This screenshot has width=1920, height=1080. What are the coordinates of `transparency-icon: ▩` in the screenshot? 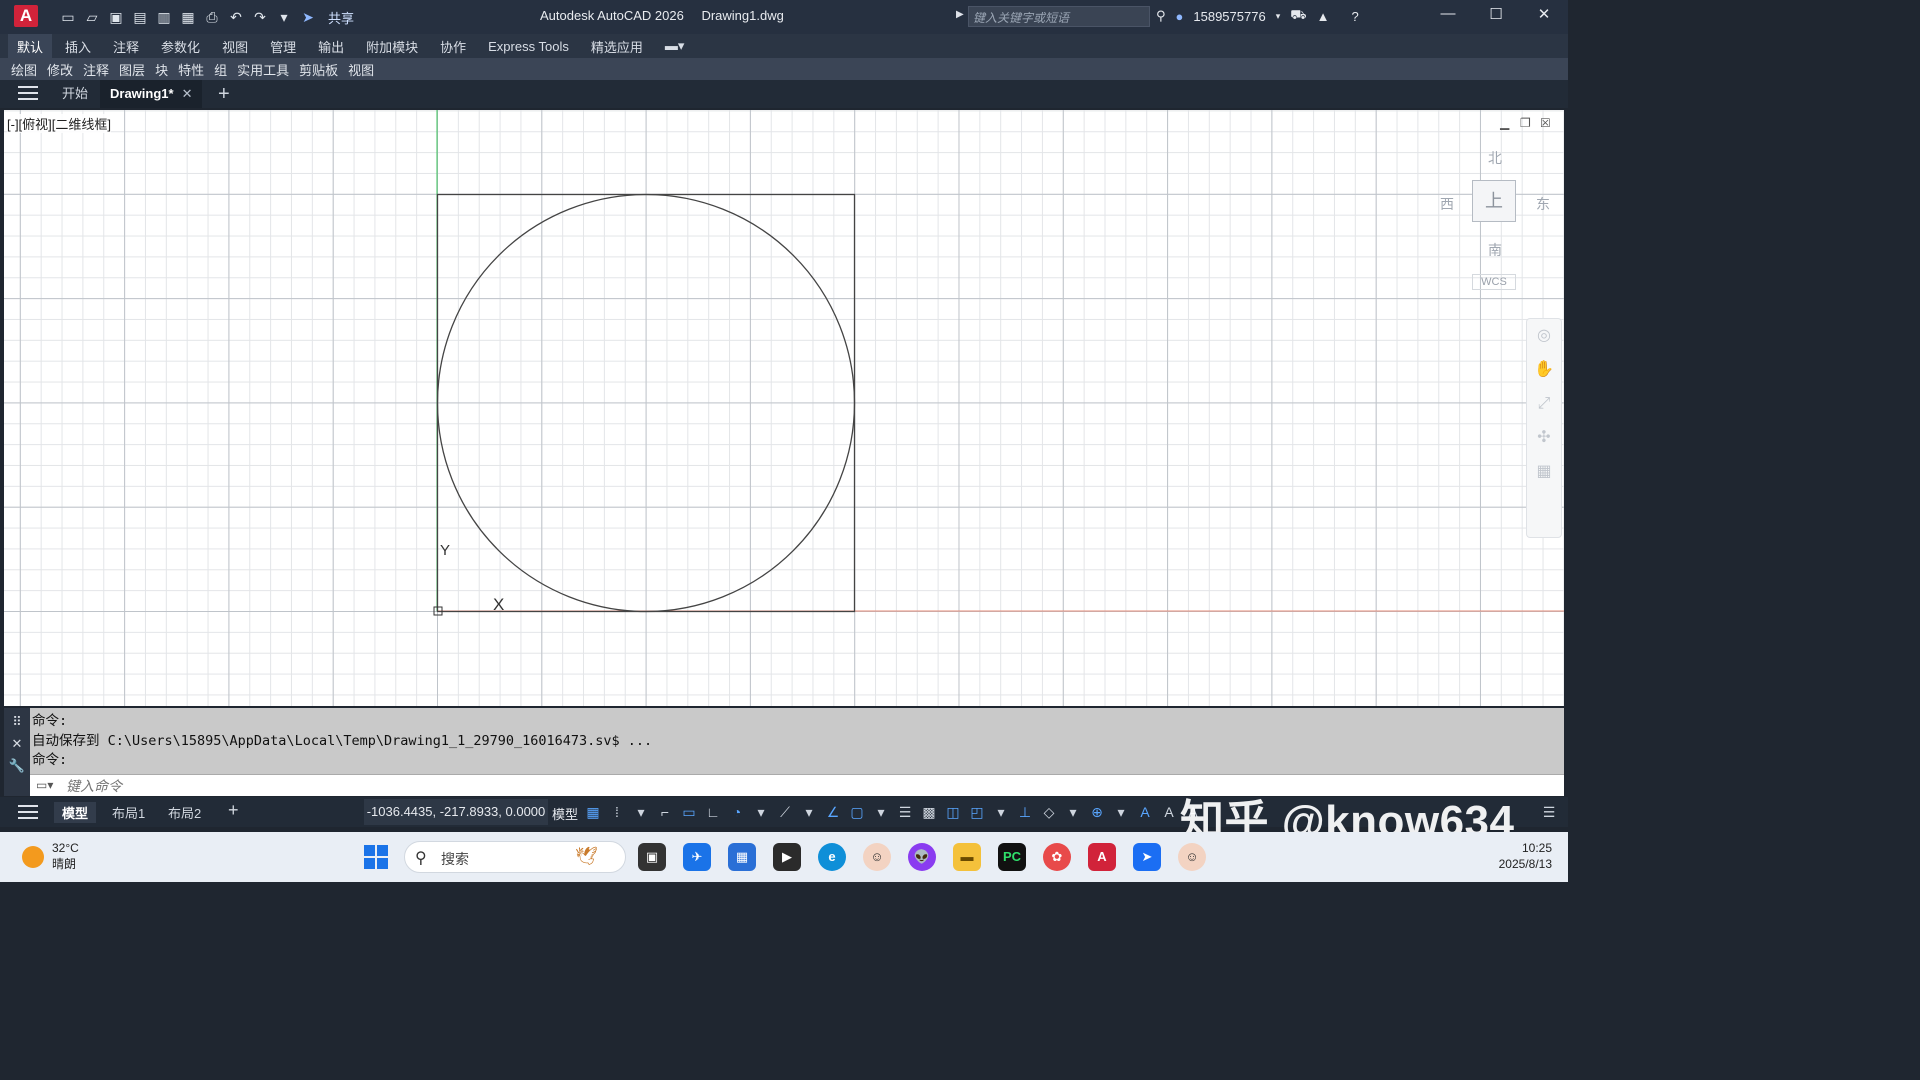 It's located at (929, 812).